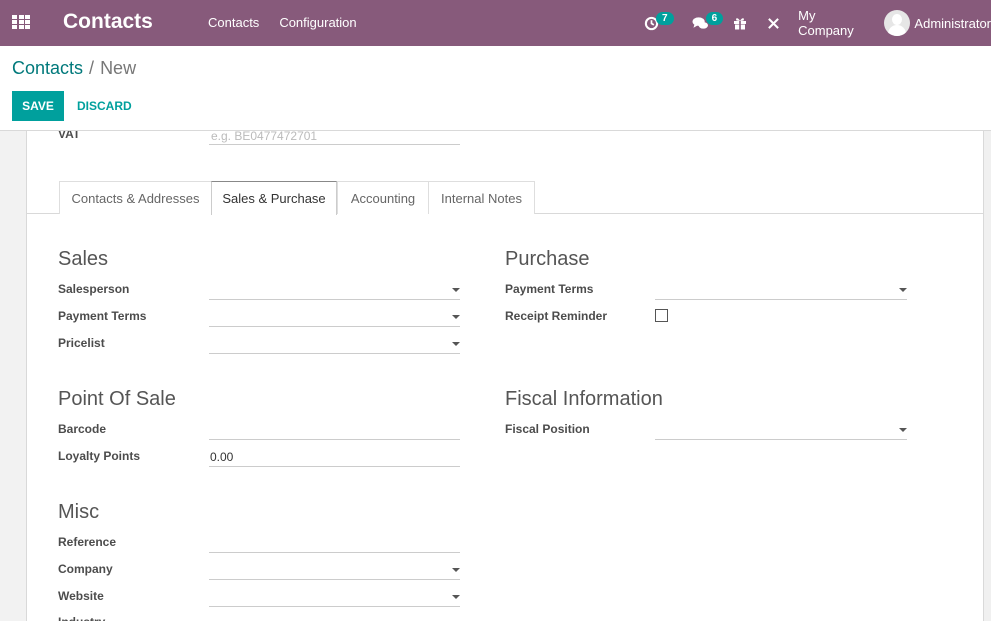 The image size is (991, 621). Describe the element at coordinates (135, 197) in the screenshot. I see `tab-contacts-addresses: Contacts & Addresses` at that location.